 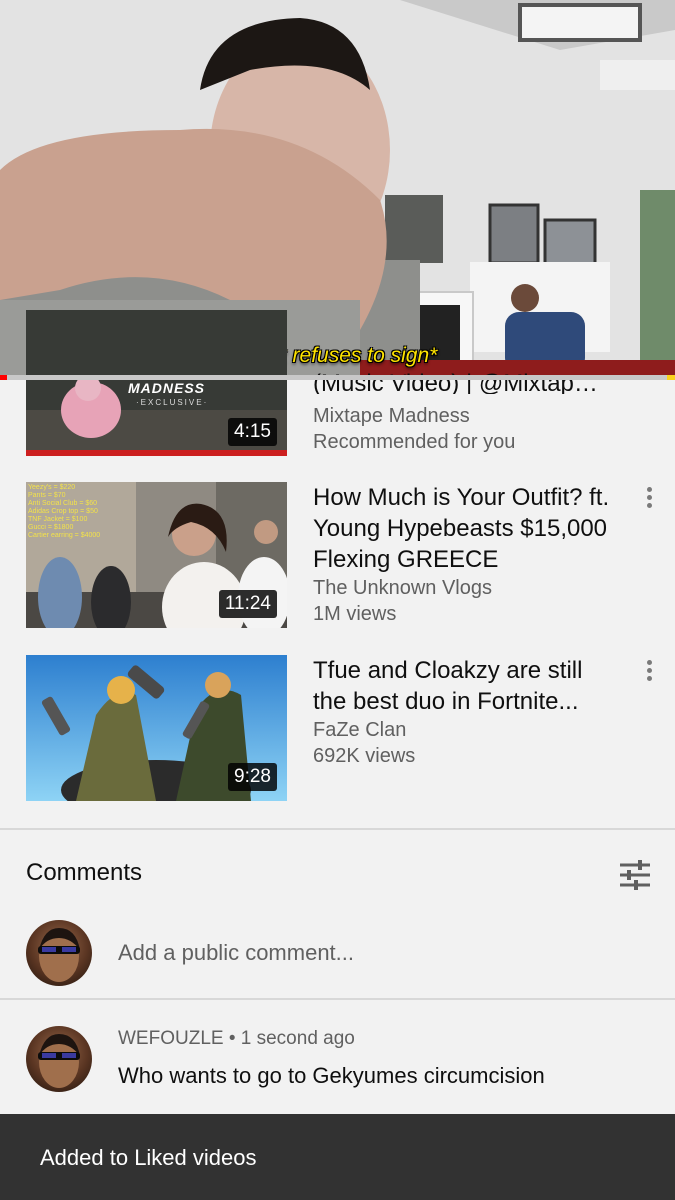 I want to click on video-thumbnail: MADNESS ·EXCLUSIVE· 4:15, so click(x=156, y=383).